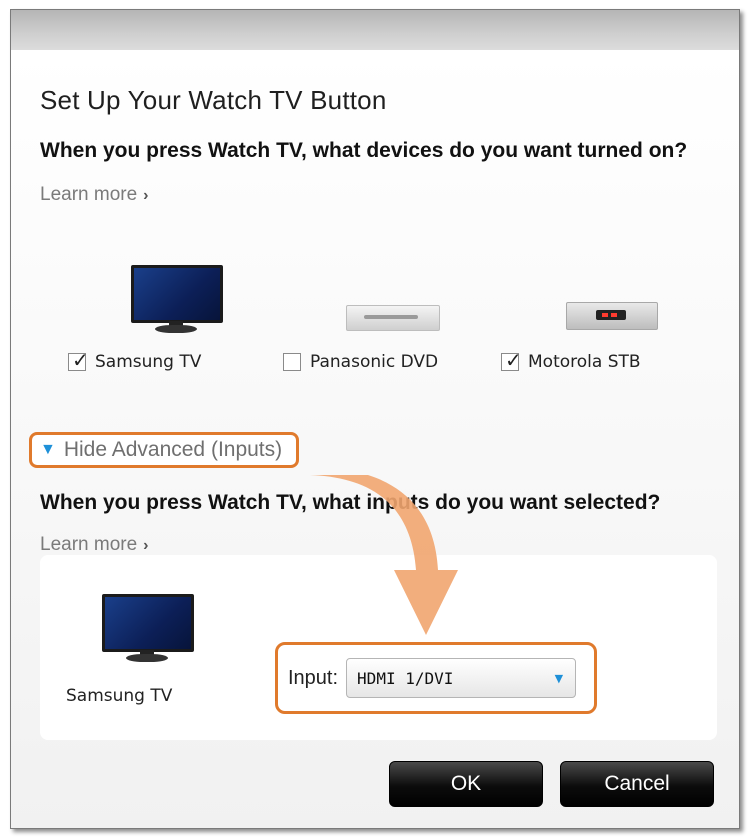 This screenshot has height=837, width=750. Describe the element at coordinates (559, 678) in the screenshot. I see `dropdown-caret-icon: ▼` at that location.